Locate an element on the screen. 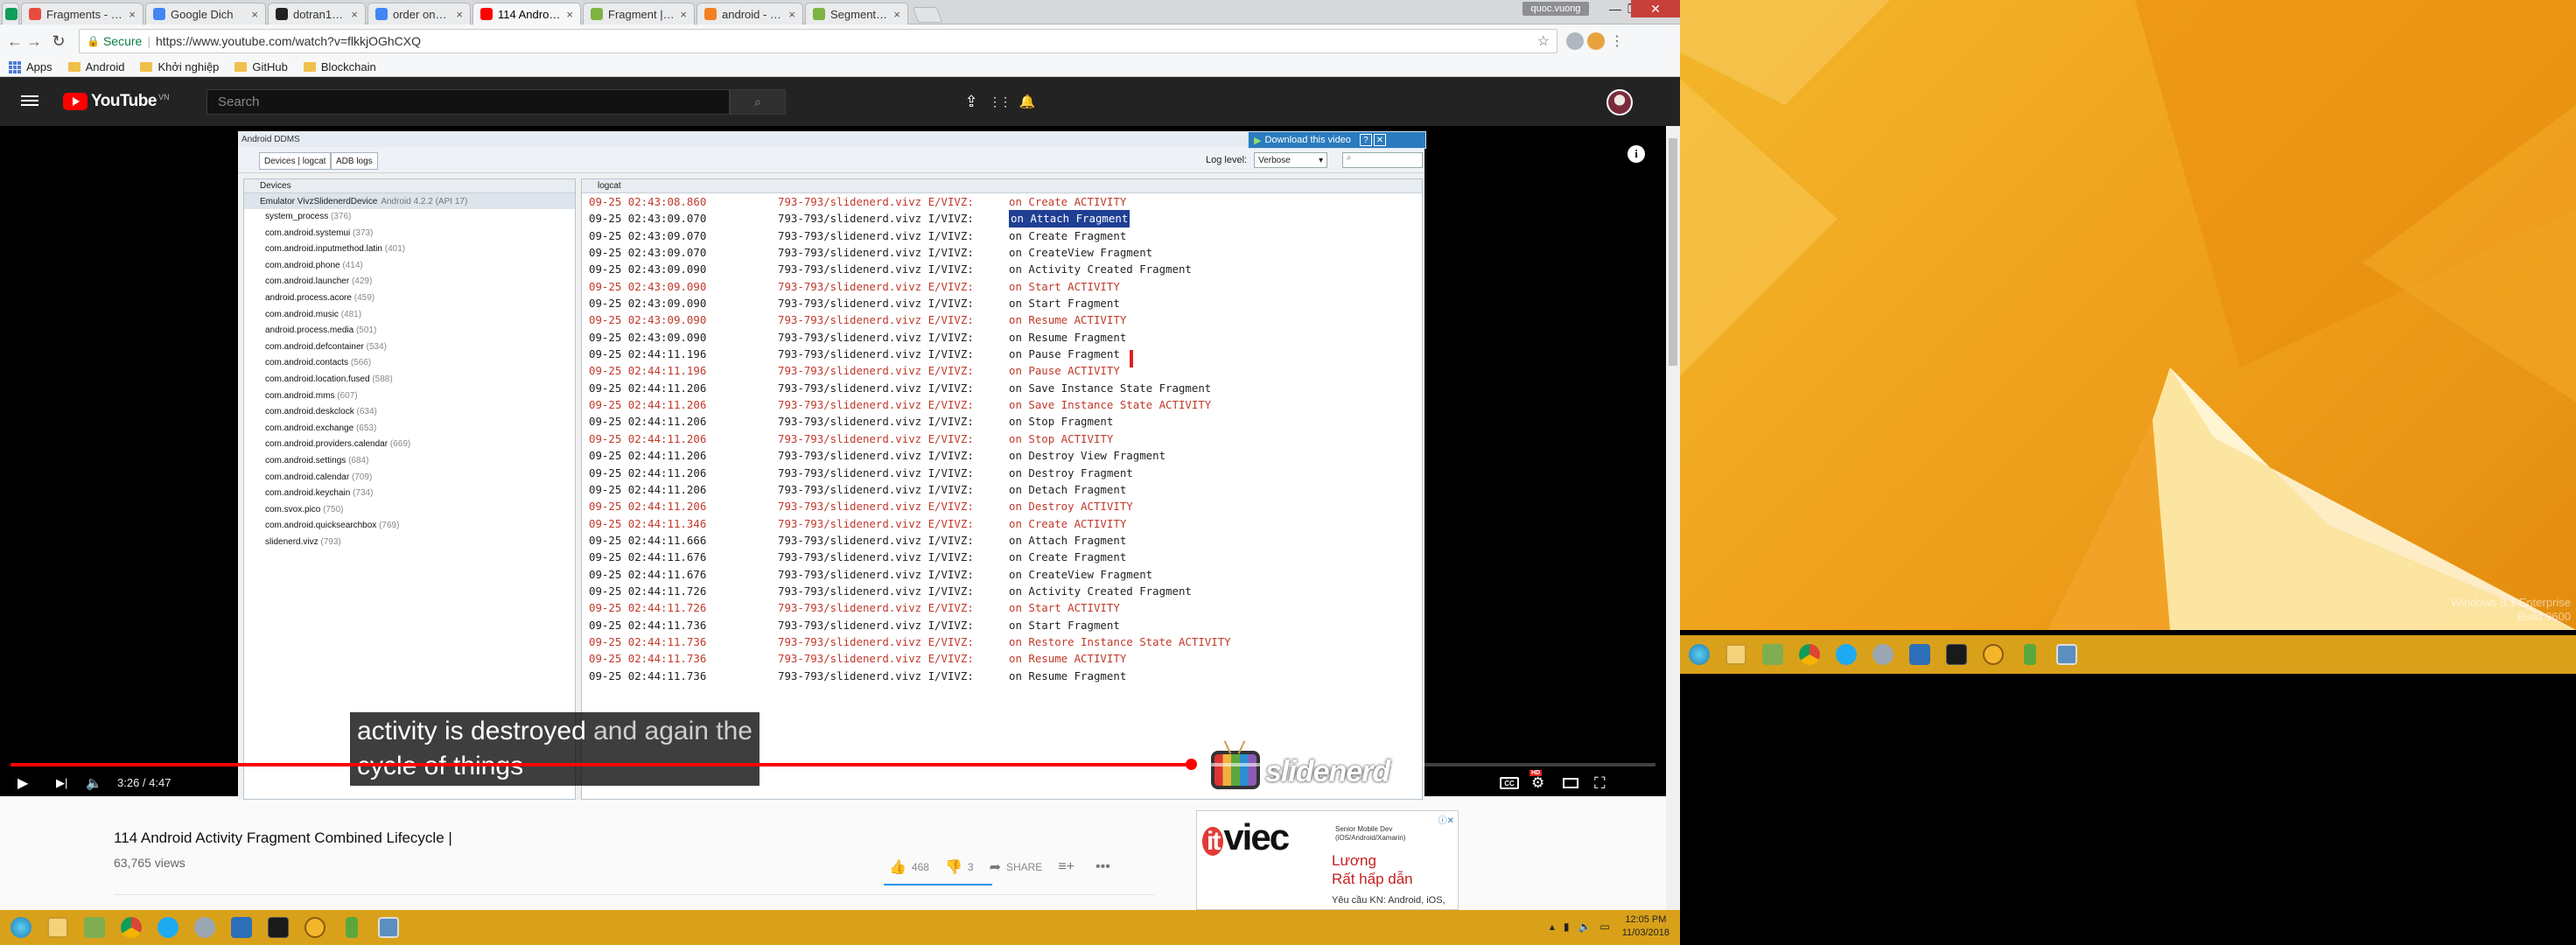  process-row: com.android.defcontainer (534) is located at coordinates (409, 348).